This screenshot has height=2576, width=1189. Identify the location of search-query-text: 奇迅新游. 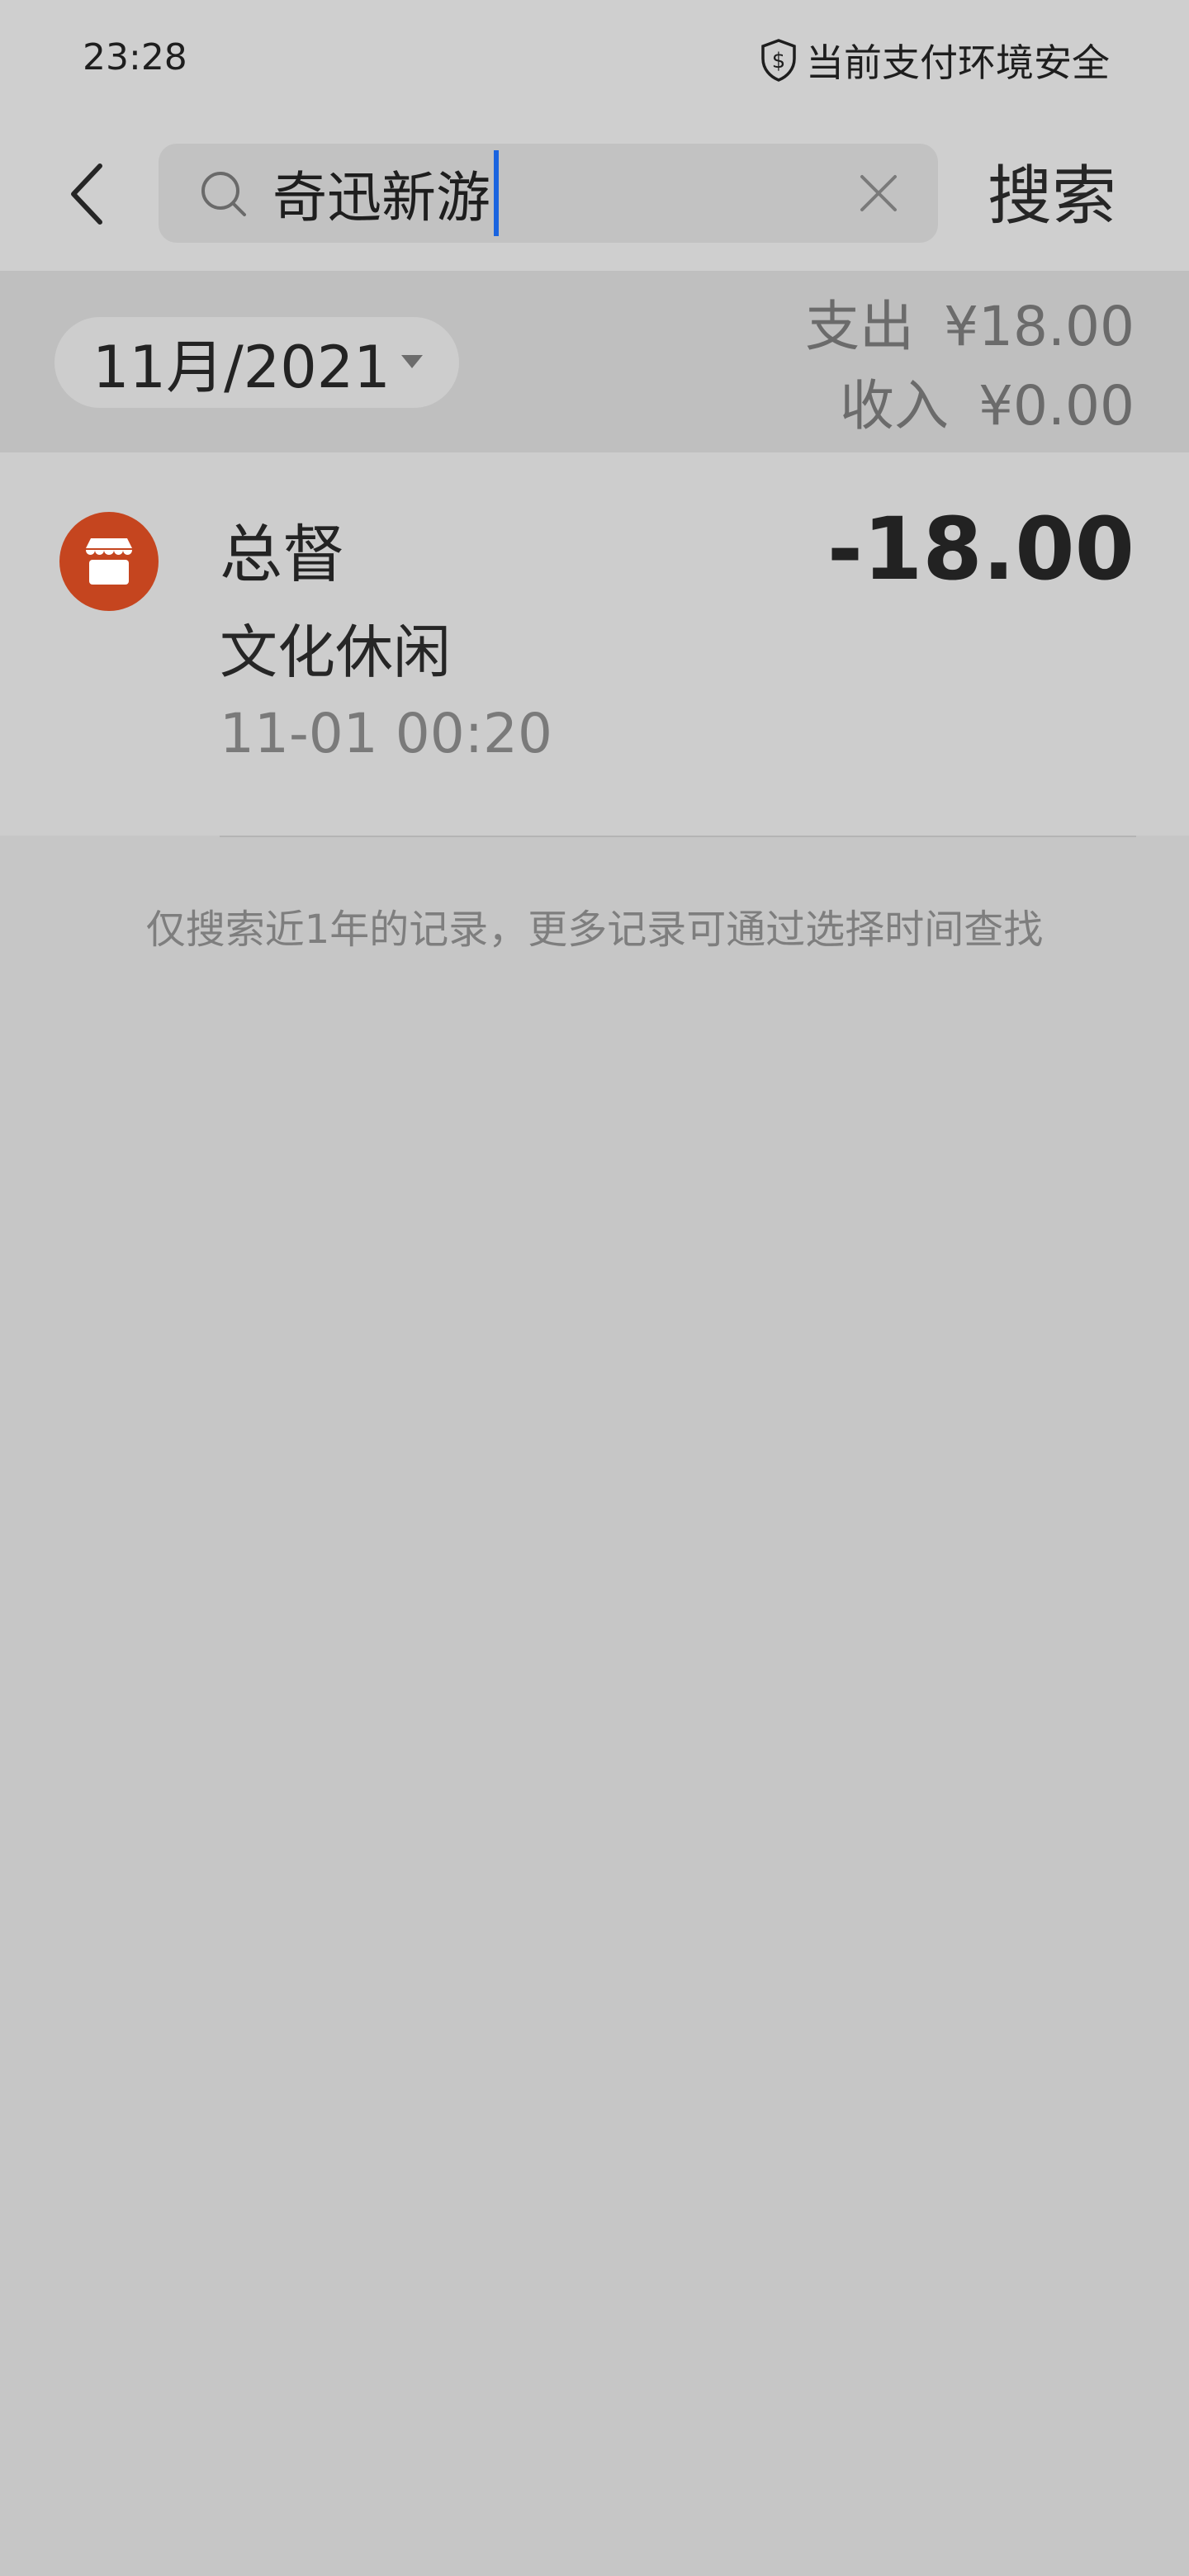
(385, 193).